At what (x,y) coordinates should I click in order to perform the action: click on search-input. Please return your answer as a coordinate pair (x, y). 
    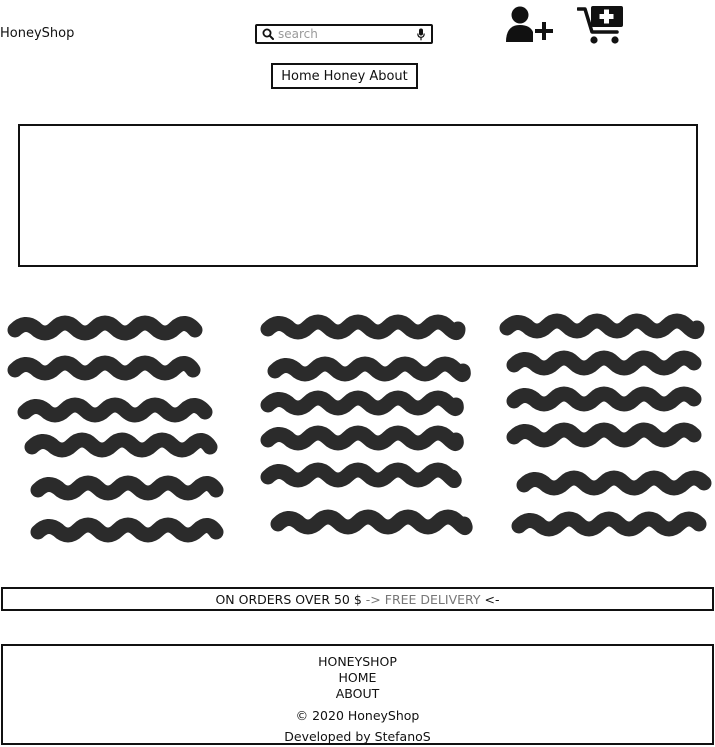
    Looking at the image, I should click on (345, 34).